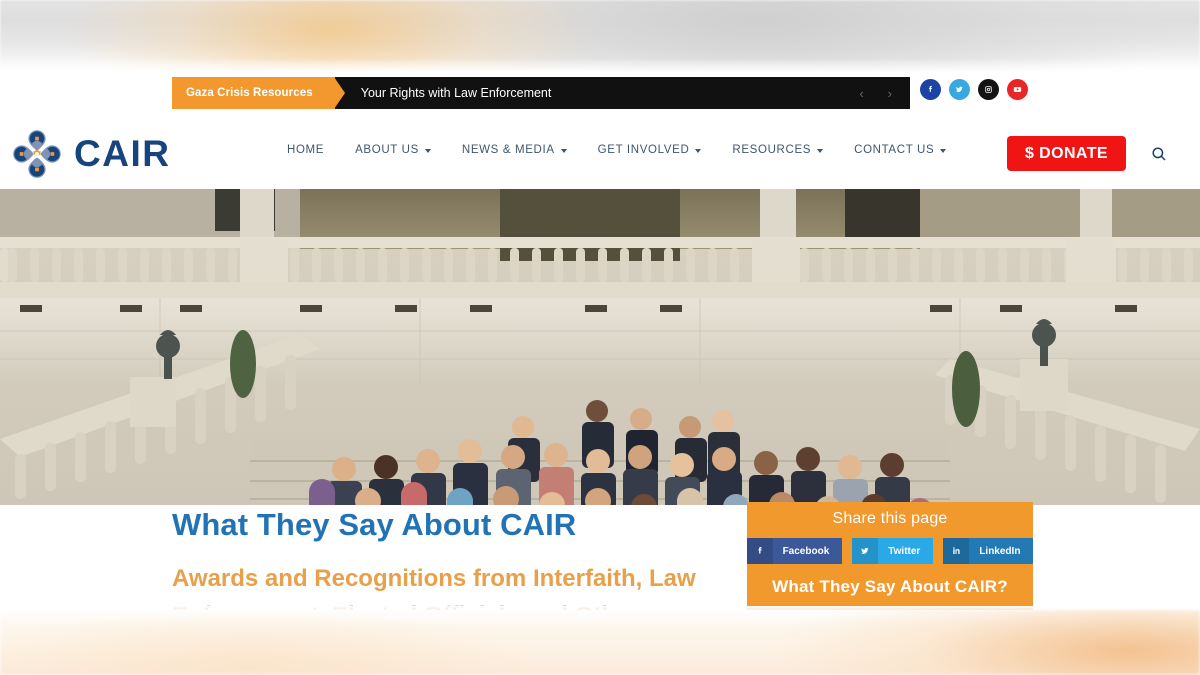  What do you see at coordinates (865, 551) in the screenshot?
I see `twitter-icon` at bounding box center [865, 551].